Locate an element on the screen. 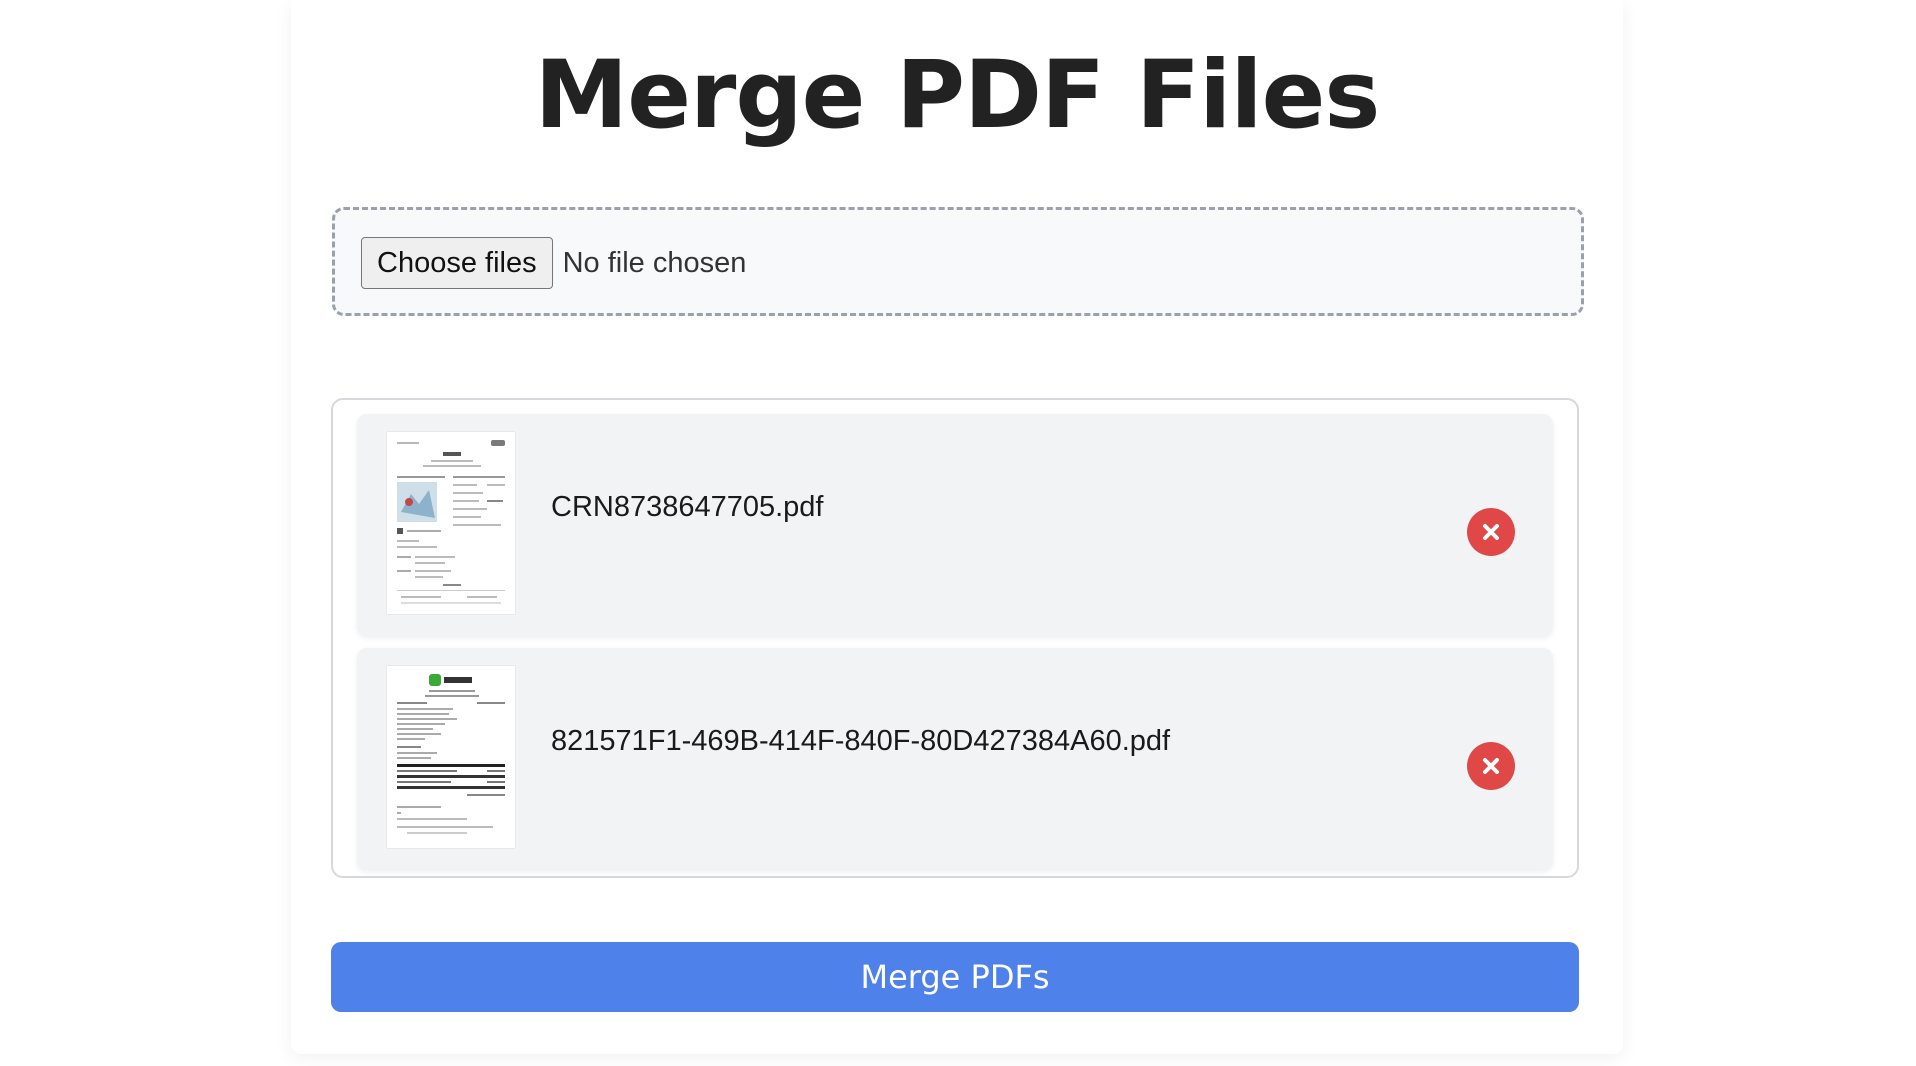  file-list-item: 821571F1-469B-414F-840F-80D427384A60.pdf is located at coordinates (955, 759).